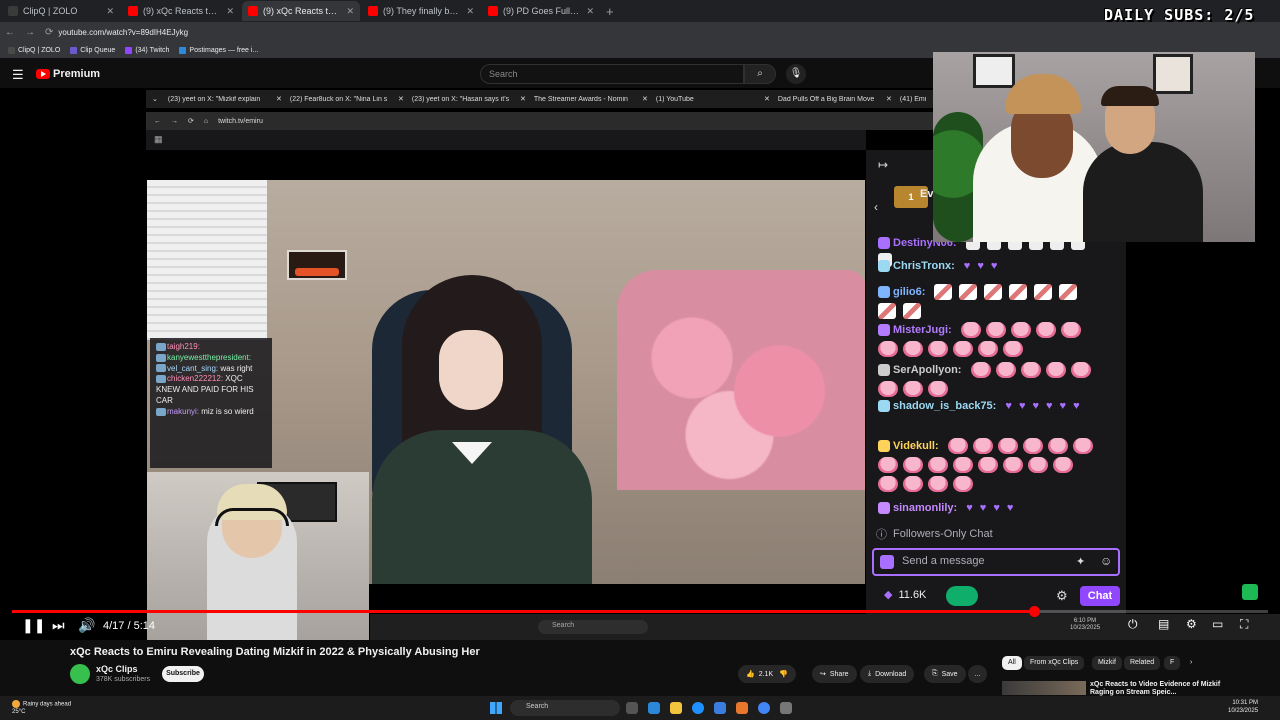  I want to click on inner-grid-icon: ▦, so click(506, 140).